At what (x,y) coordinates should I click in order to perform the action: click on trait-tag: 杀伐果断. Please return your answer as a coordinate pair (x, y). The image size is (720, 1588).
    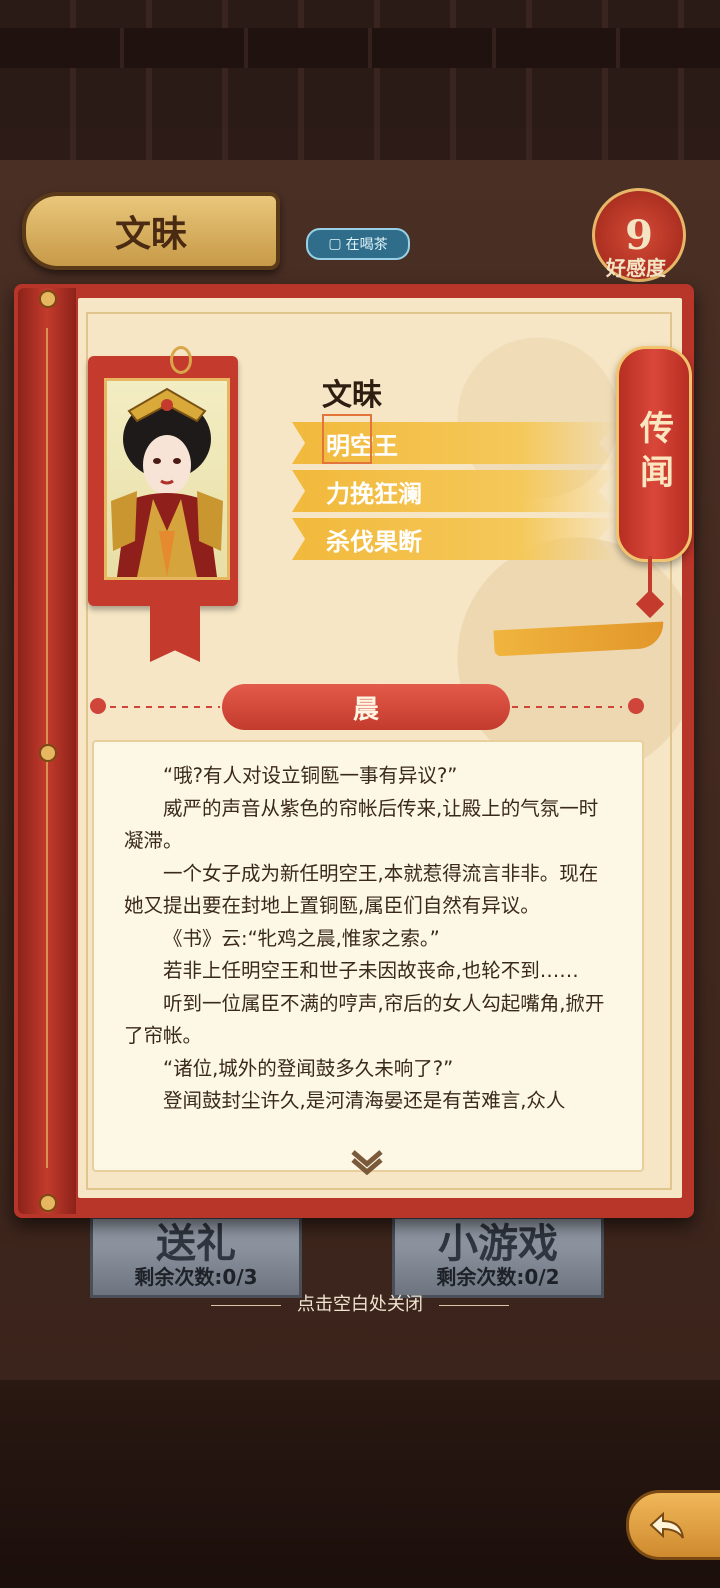
    Looking at the image, I should click on (455, 539).